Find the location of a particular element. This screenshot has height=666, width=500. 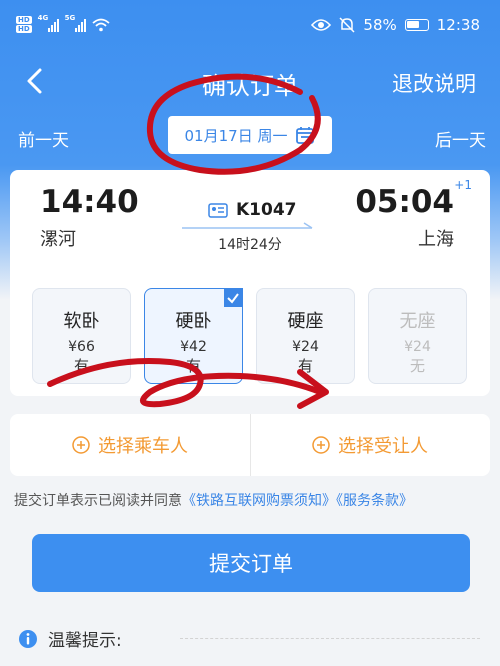

service-terms-link: 《服务条款》 is located at coordinates (374, 501).